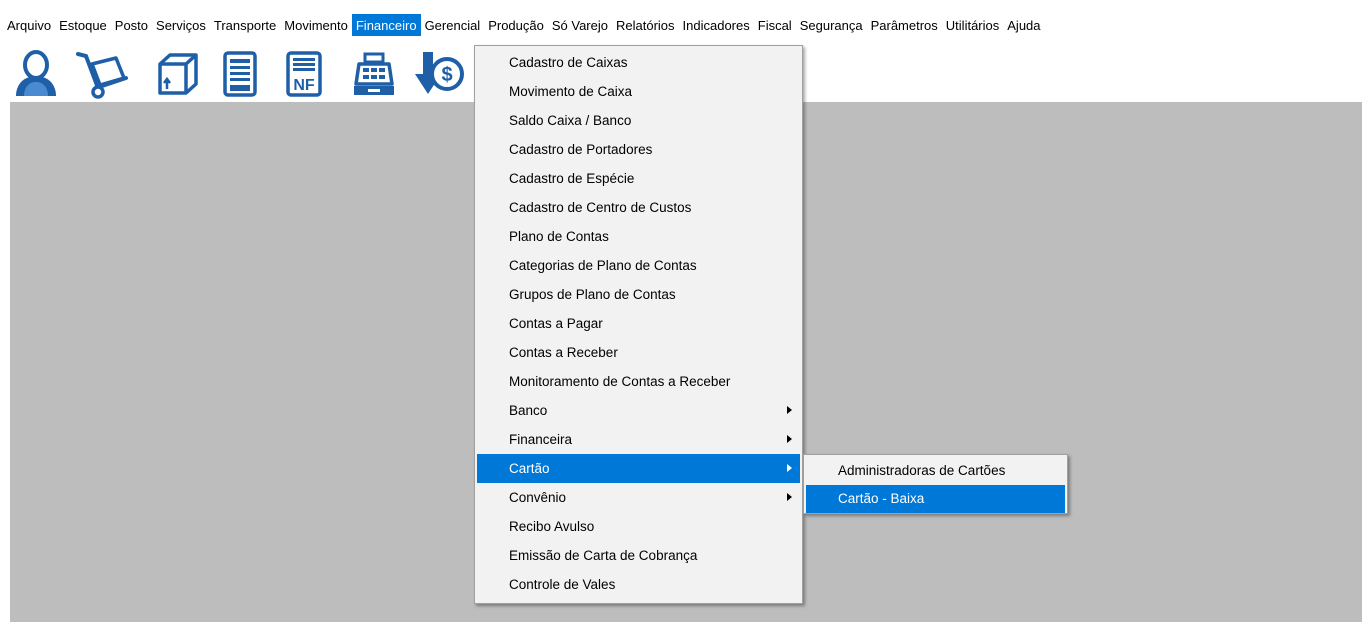 The image size is (1362, 622). I want to click on menu-item-cadastro-de-portadores: Cadastro de Portadores, so click(638, 149).